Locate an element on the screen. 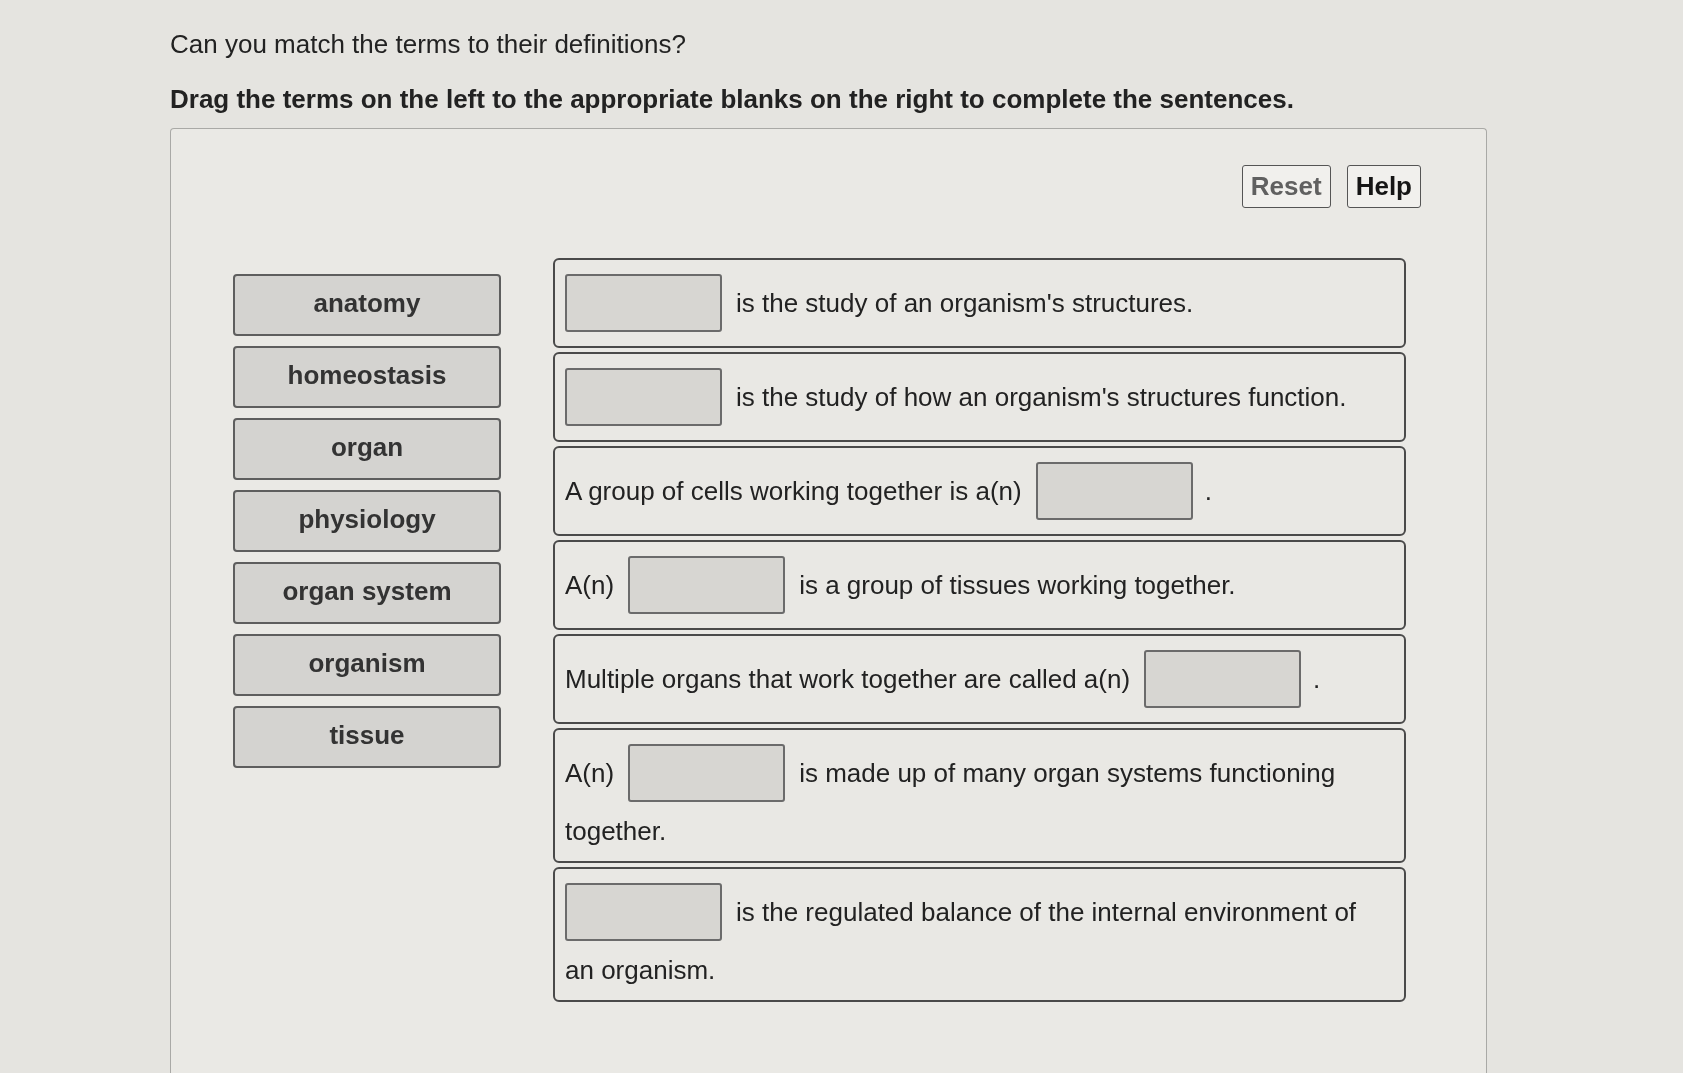 This screenshot has width=1683, height=1073. sentence-text: is the study of how an organism's structures function. is located at coordinates (1041, 397).